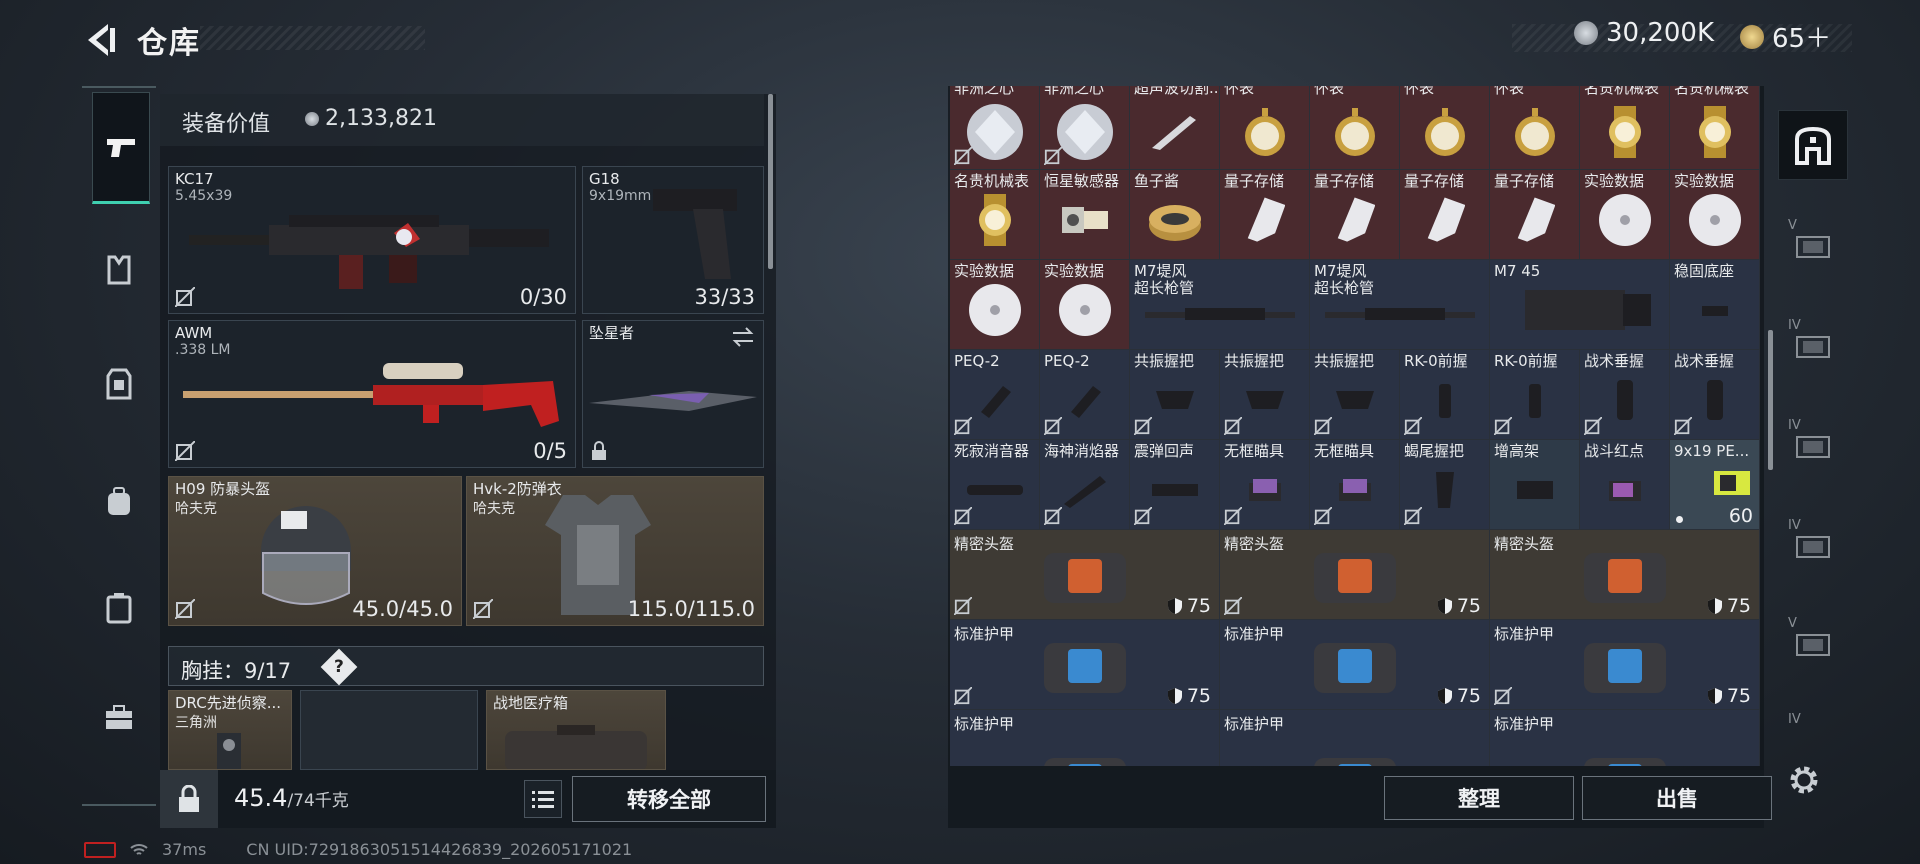 Image resolution: width=1920 pixels, height=864 pixels. I want to click on slot-helmet: H09 防暴头盔 哈夫克 45.0/45.0, so click(315, 551).